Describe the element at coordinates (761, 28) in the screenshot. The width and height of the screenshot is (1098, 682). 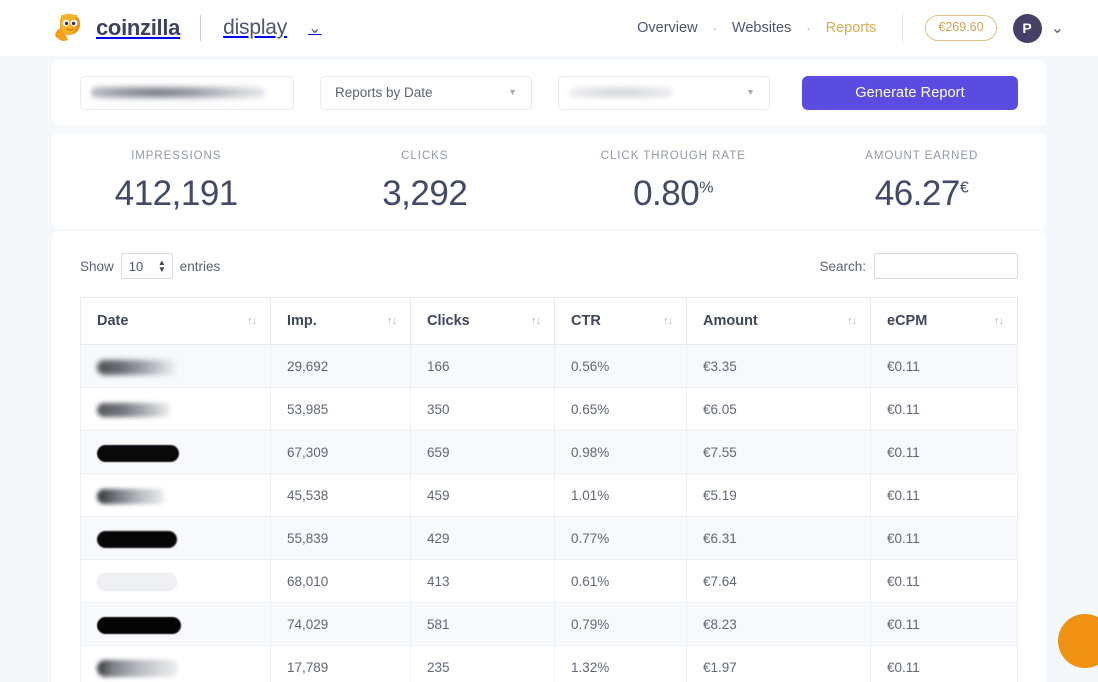
I see `nav-item-websites: Websites` at that location.